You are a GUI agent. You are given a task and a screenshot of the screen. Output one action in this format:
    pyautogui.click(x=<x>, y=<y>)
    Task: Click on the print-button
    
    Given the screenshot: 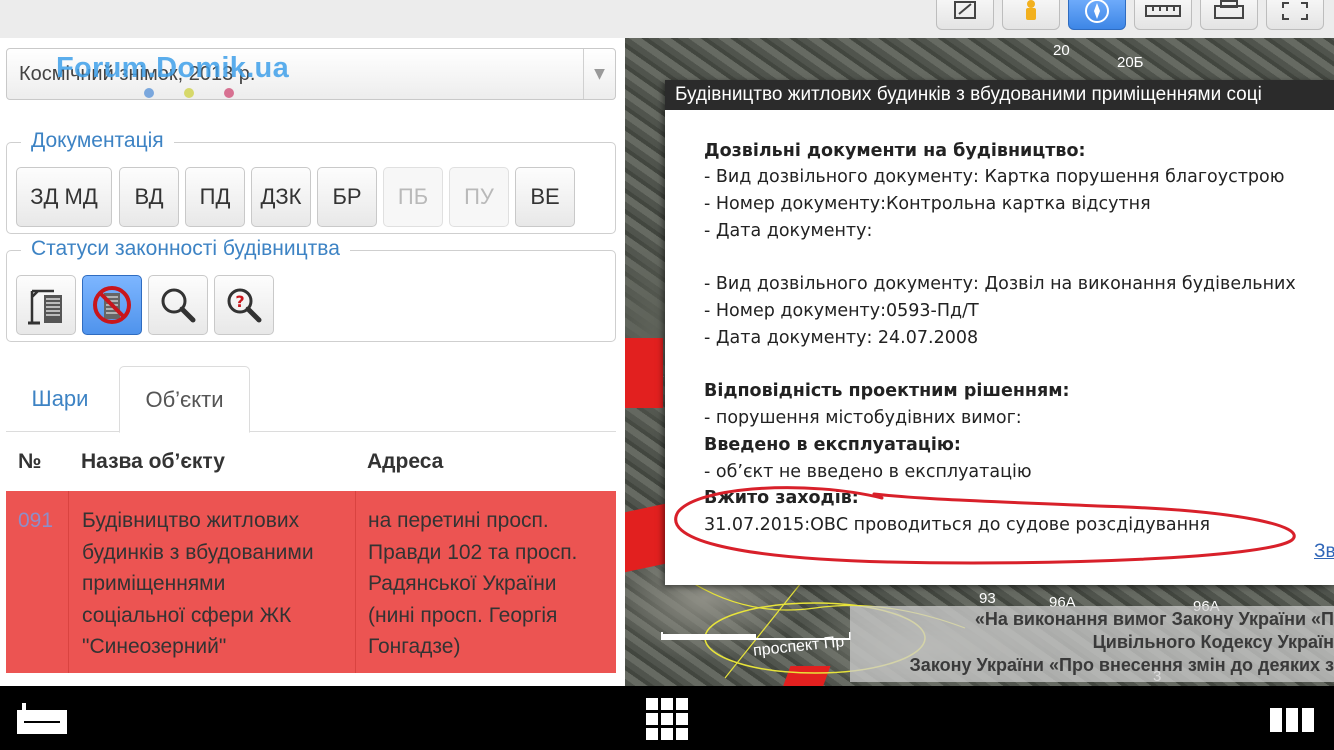 What is the action you would take?
    pyautogui.click(x=1229, y=15)
    